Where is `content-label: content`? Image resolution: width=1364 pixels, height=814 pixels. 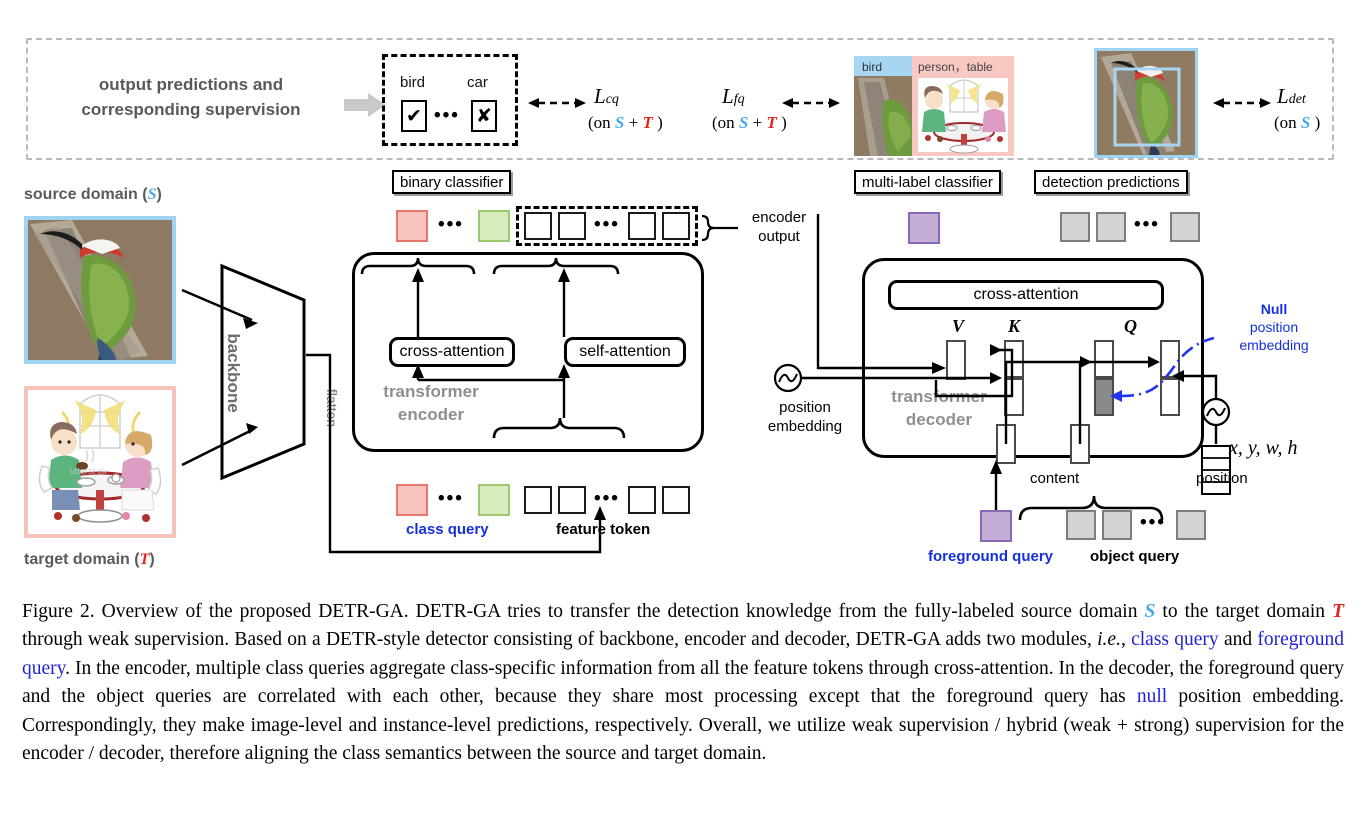 content-label: content is located at coordinates (1055, 478).